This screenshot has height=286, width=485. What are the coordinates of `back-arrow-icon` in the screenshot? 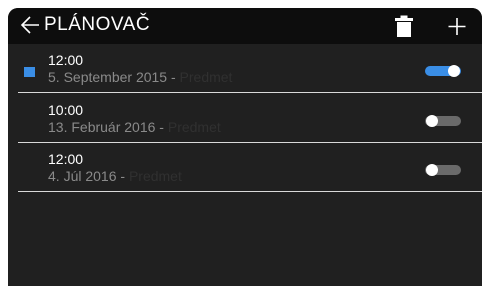 It's located at (30, 25).